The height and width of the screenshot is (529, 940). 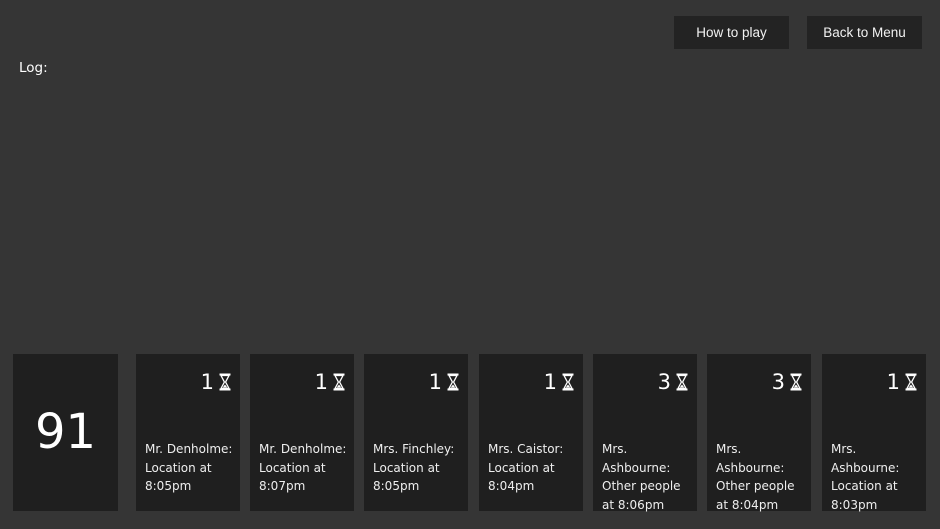 I want to click on clue-description: Mrs. Caistor: Location at 8:04pm, so click(x=526, y=467).